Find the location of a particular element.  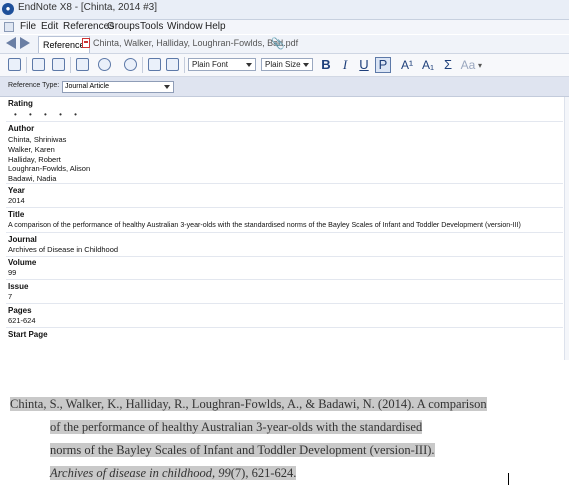

journal-label: Journal is located at coordinates (22, 239).